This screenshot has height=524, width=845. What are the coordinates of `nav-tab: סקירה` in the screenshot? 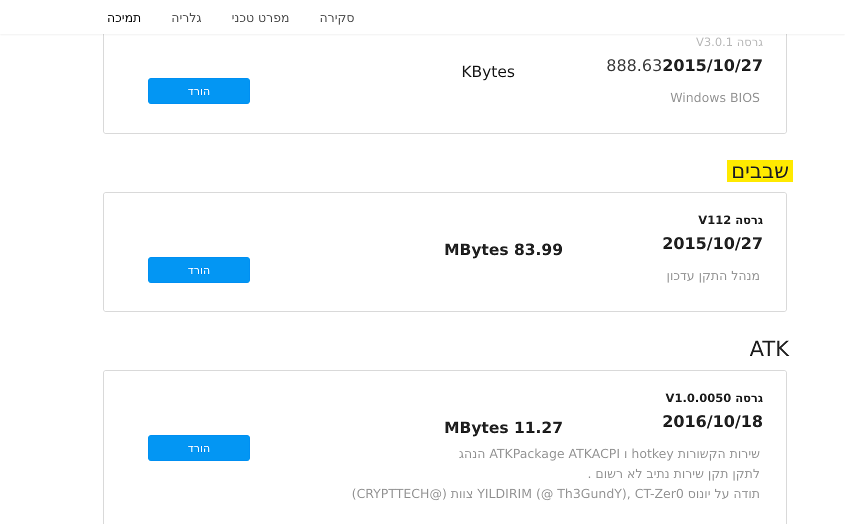 It's located at (337, 17).